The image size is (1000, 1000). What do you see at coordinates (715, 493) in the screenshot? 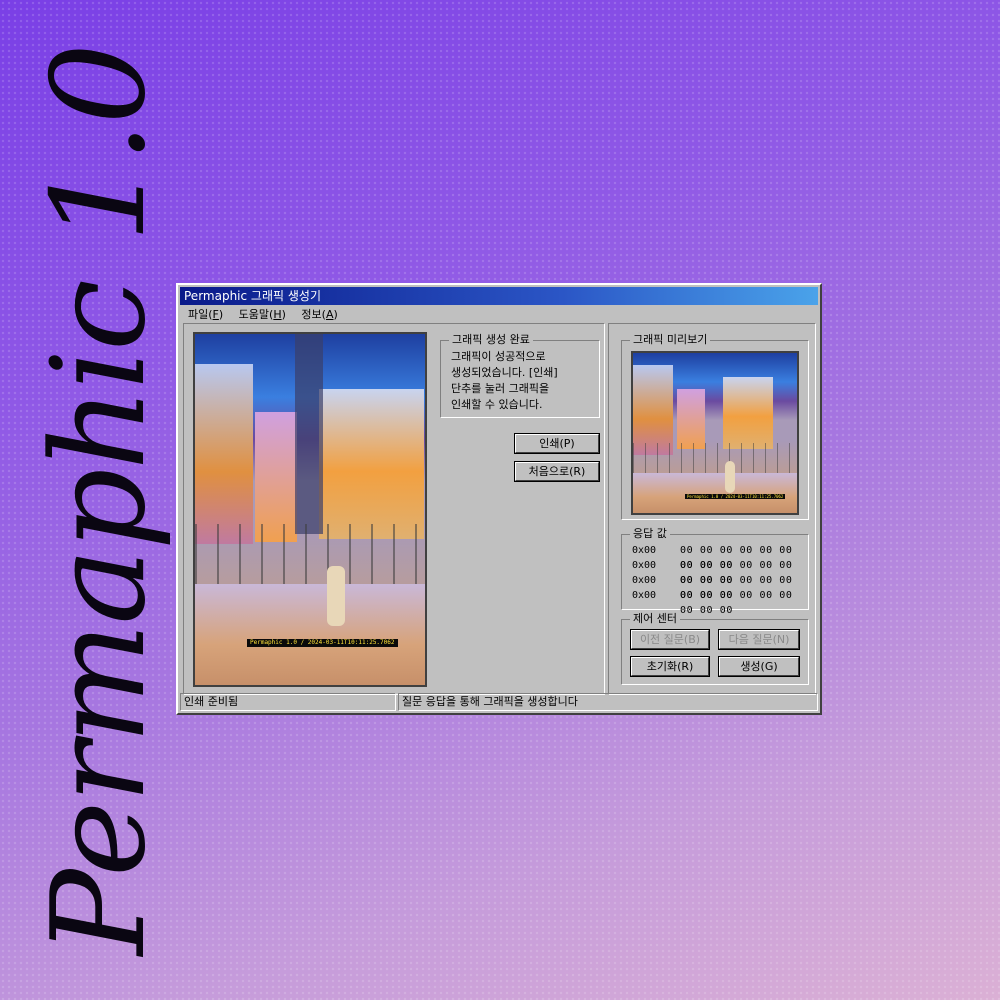
I see `preview-ground` at bounding box center [715, 493].